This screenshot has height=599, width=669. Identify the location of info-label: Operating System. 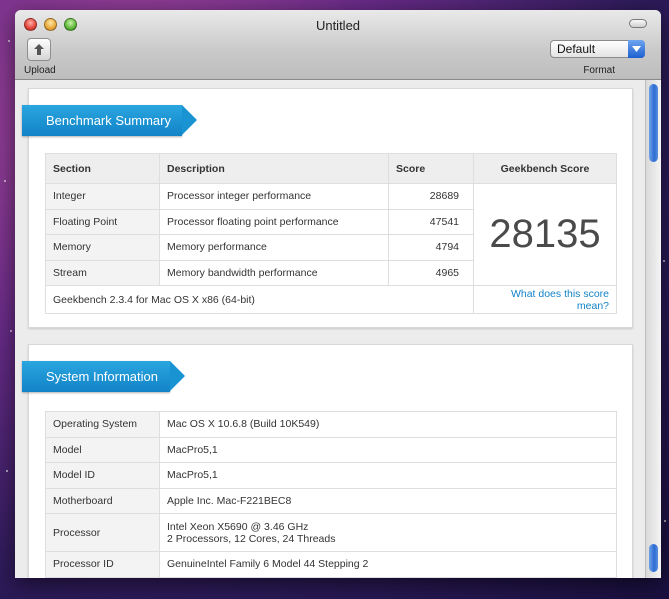
(102, 424).